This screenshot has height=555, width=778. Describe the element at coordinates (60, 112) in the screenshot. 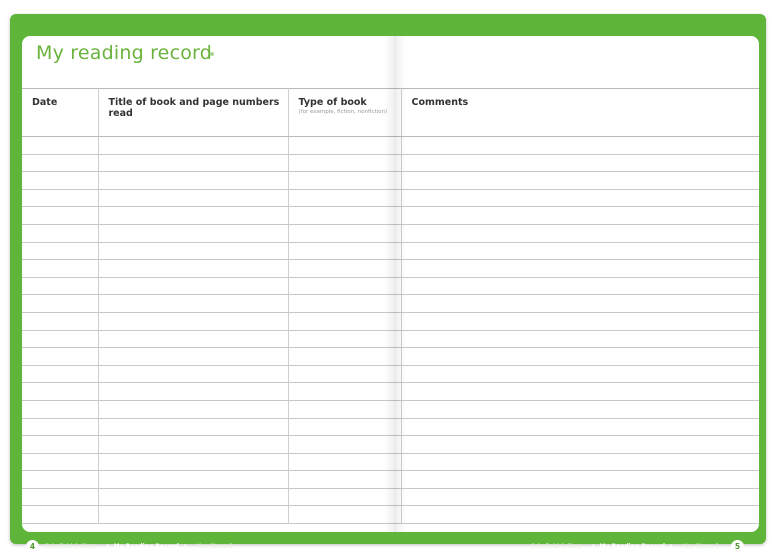

I see `column-header-date: Date` at that location.